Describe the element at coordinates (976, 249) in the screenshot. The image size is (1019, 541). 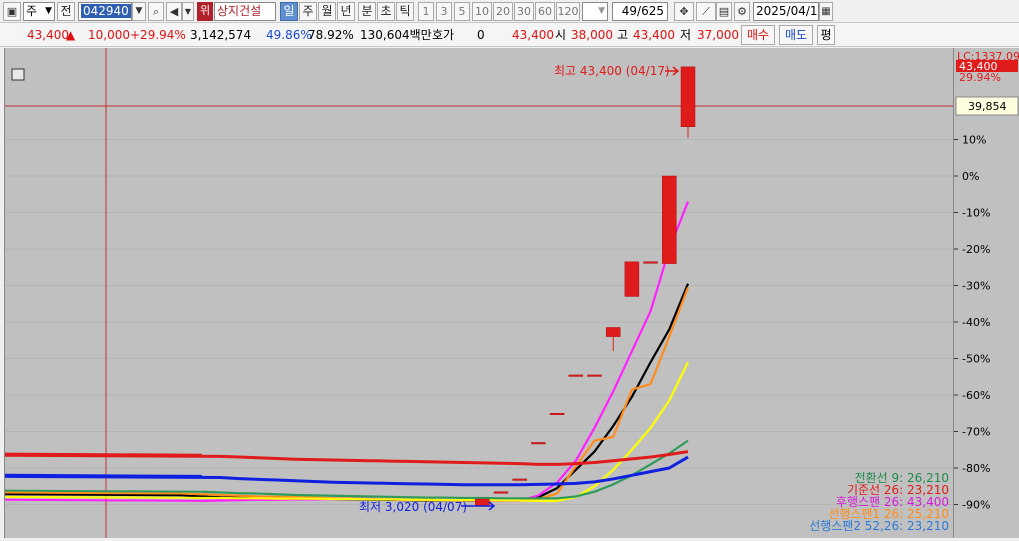
I see `y-tick-label: -20%` at that location.